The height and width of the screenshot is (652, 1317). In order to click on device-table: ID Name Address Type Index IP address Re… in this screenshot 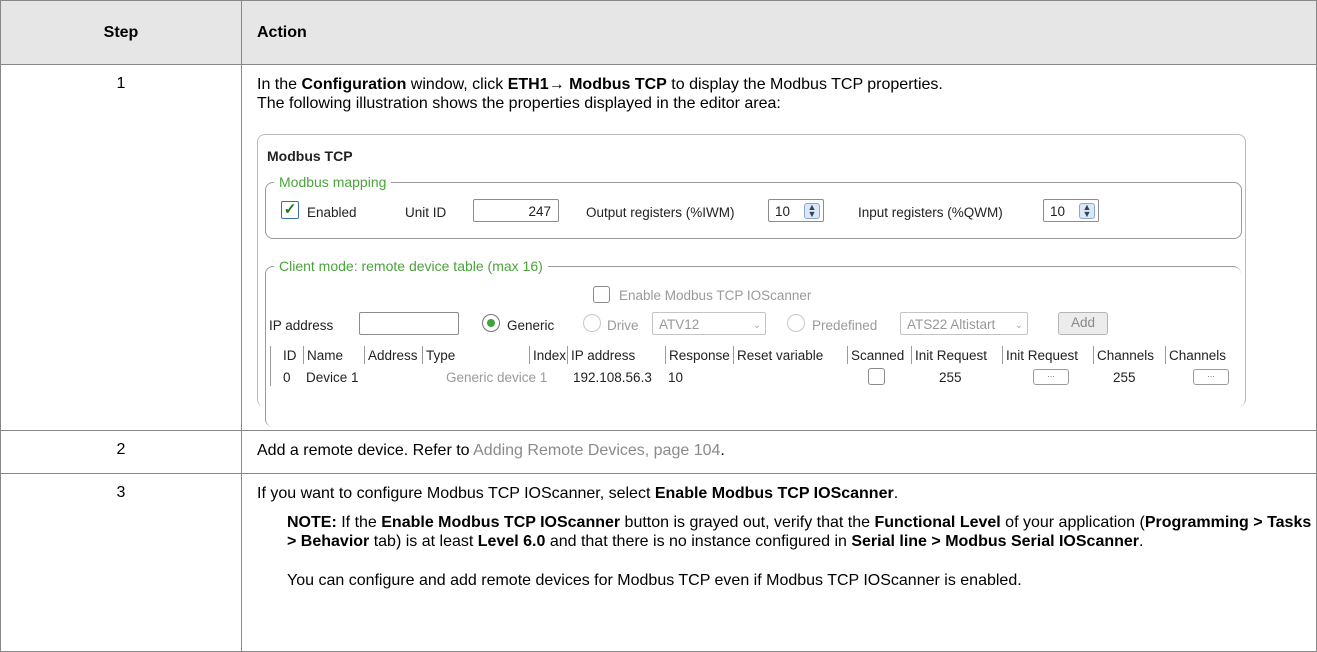, I will do `click(756, 366)`.